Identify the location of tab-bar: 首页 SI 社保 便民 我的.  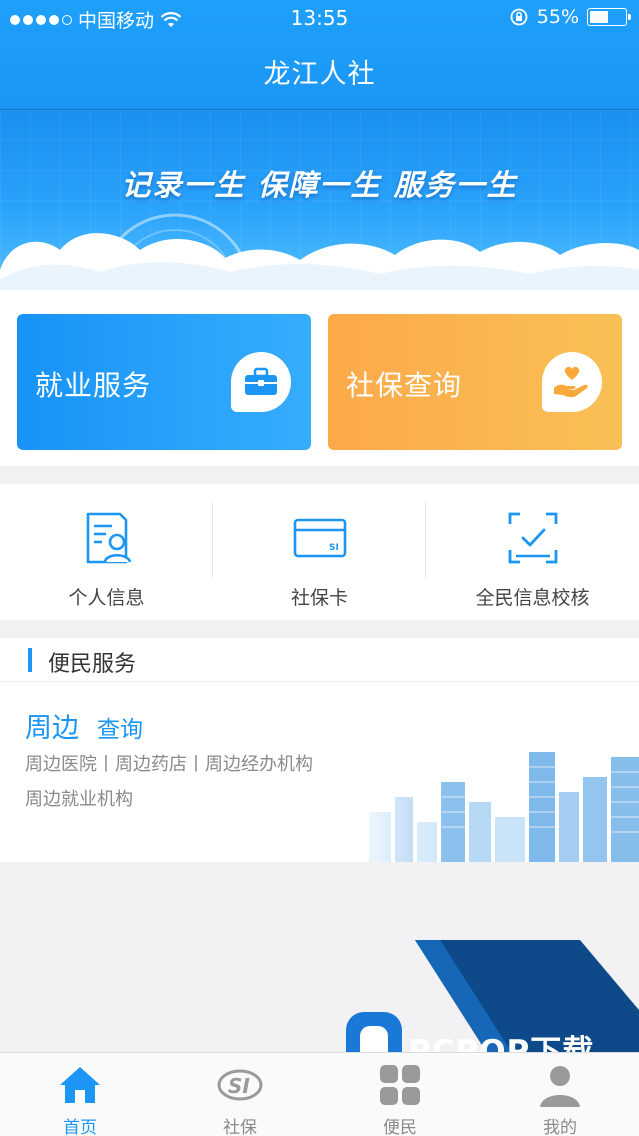
(319, 1094).